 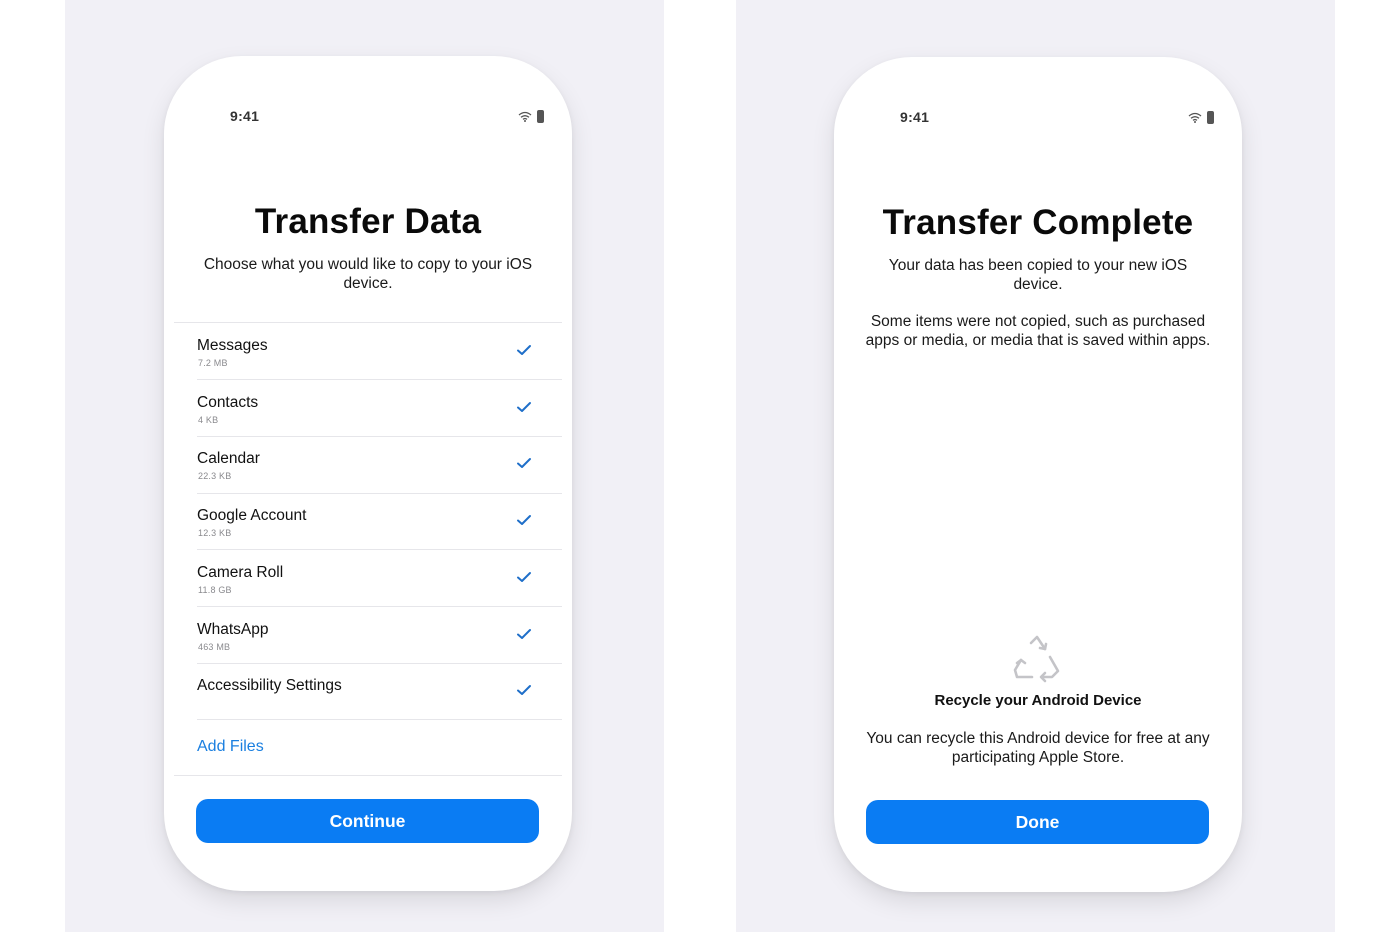 What do you see at coordinates (1038, 222) in the screenshot?
I see `page-title: Transfer Complete` at bounding box center [1038, 222].